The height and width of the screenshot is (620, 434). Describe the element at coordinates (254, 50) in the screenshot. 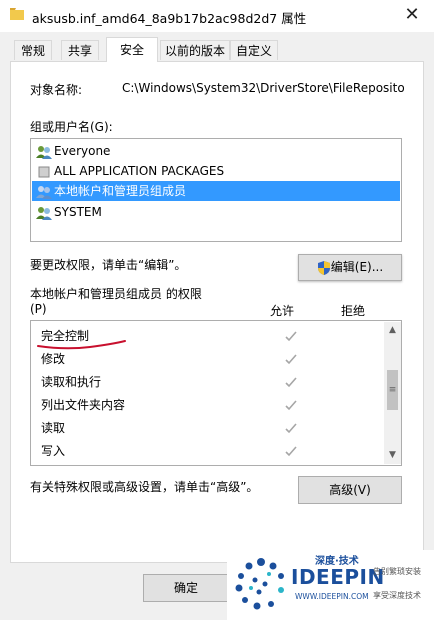

I see `tab-customize: 自定义` at that location.